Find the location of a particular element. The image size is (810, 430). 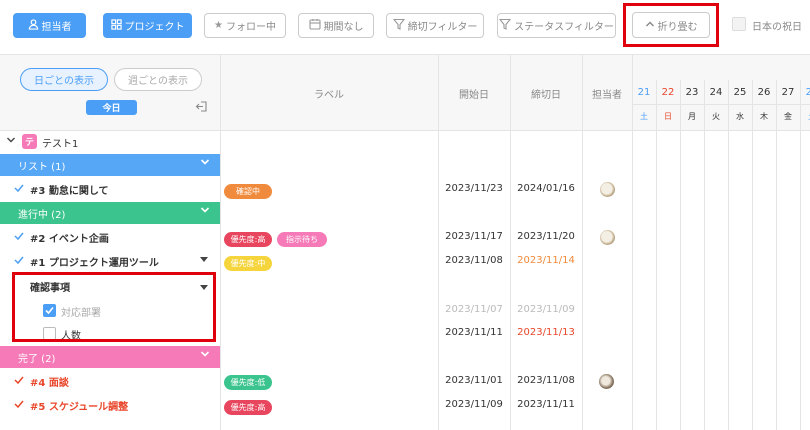

chevron-up-icon is located at coordinates (650, 25).